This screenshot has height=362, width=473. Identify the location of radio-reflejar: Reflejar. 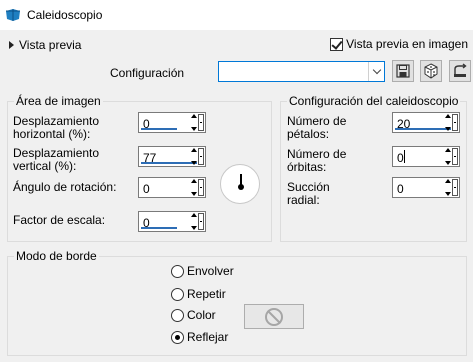
(199, 337).